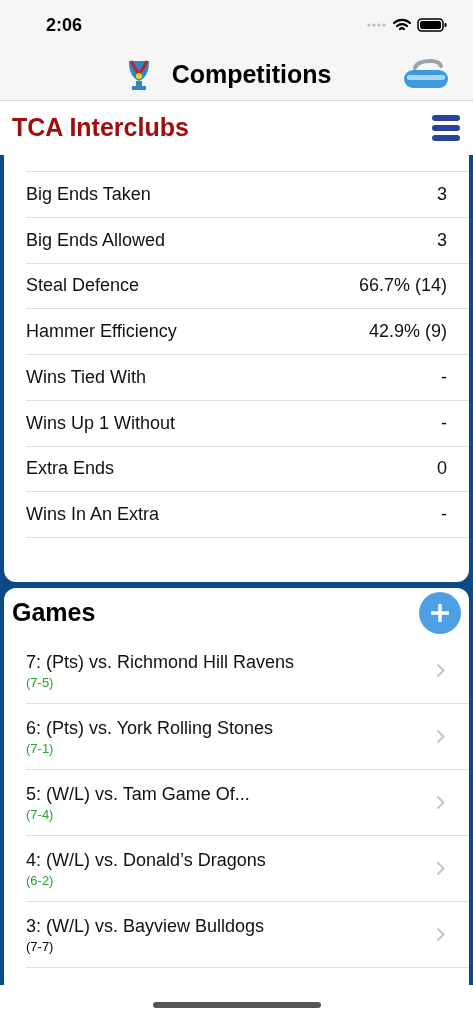  What do you see at coordinates (70, 469) in the screenshot?
I see `stat-label: Extra Ends` at bounding box center [70, 469].